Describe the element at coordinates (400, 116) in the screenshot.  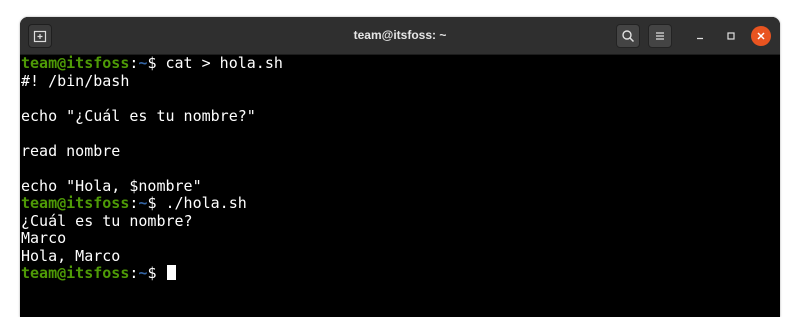
I see `output-line: echo "¿Cuál es tu nombre?"` at that location.